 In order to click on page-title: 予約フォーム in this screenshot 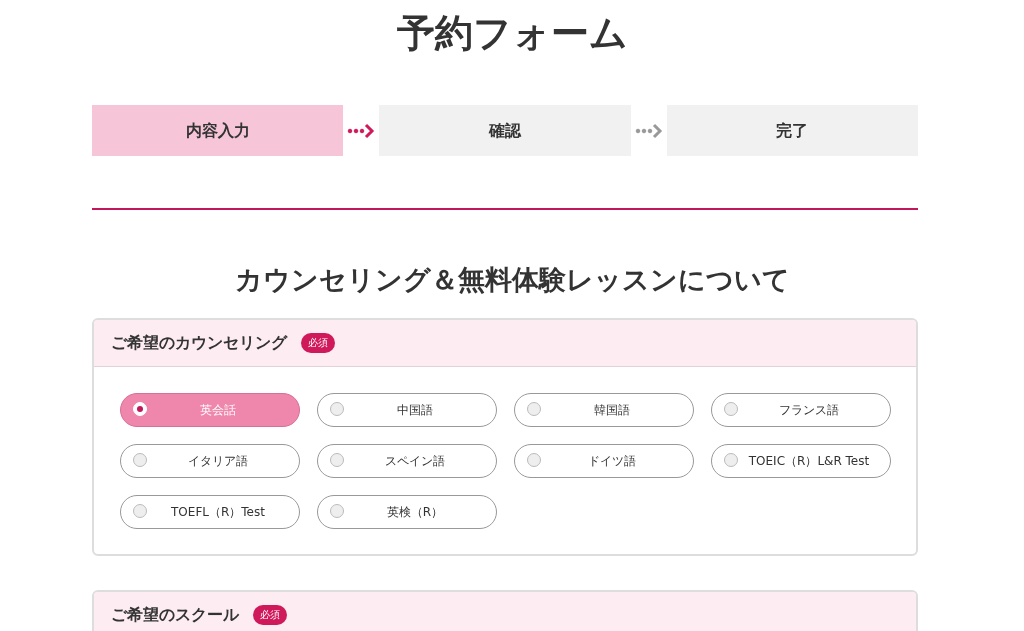, I will do `click(512, 33)`.